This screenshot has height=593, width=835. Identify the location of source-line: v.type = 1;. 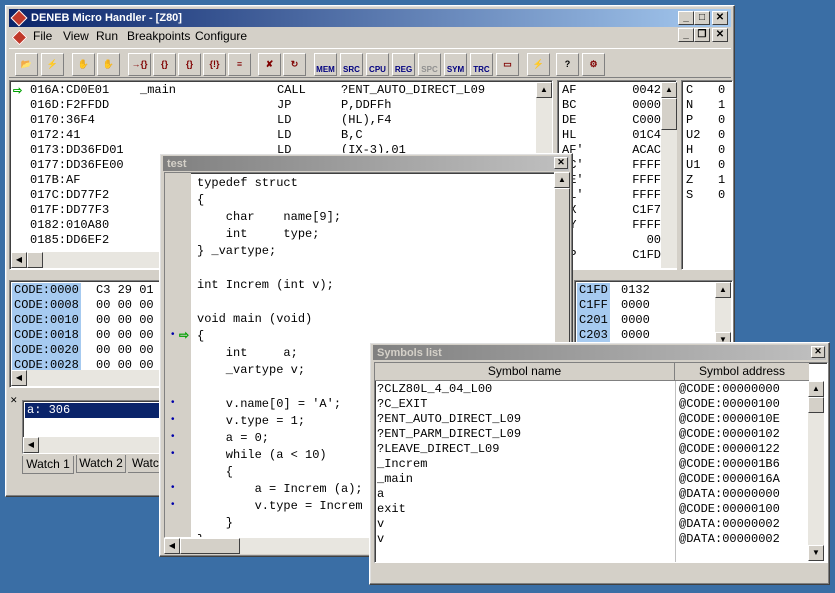
(251, 421).